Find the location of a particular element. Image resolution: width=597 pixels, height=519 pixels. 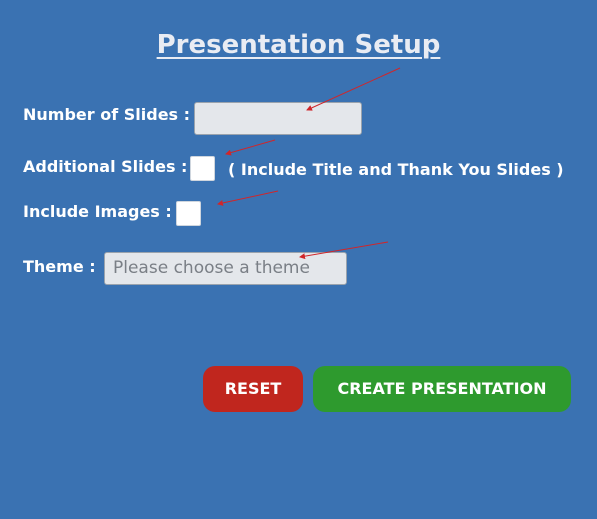

reset-button: RESET is located at coordinates (253, 389).